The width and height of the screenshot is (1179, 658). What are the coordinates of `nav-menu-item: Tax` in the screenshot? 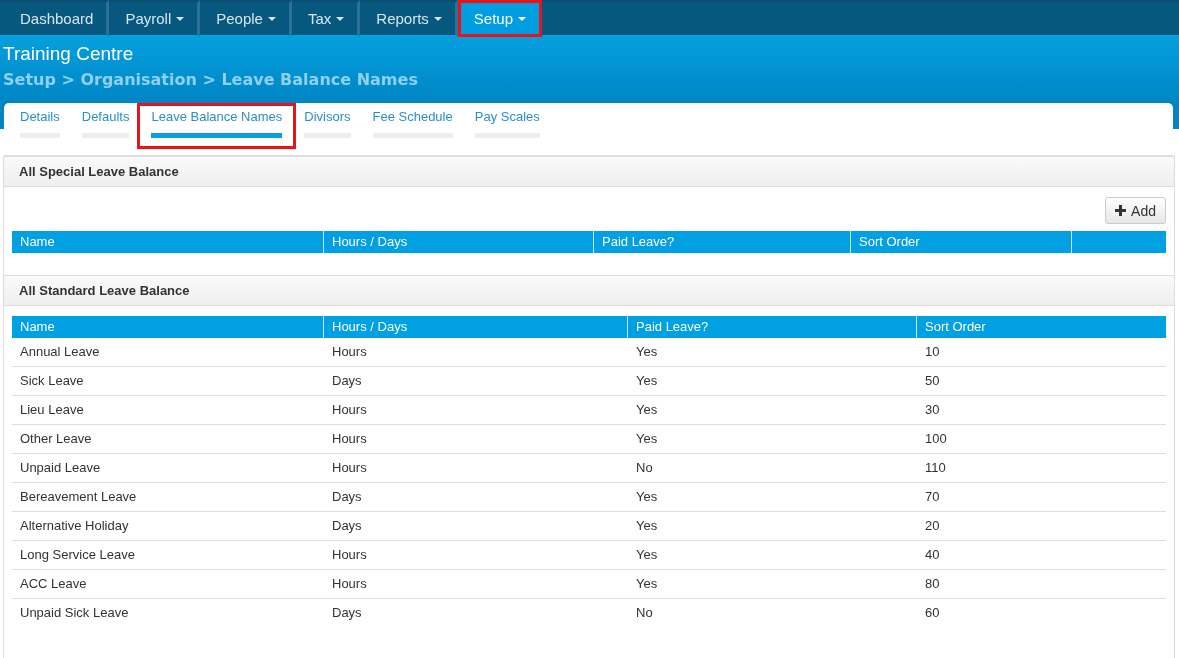 It's located at (326, 18).